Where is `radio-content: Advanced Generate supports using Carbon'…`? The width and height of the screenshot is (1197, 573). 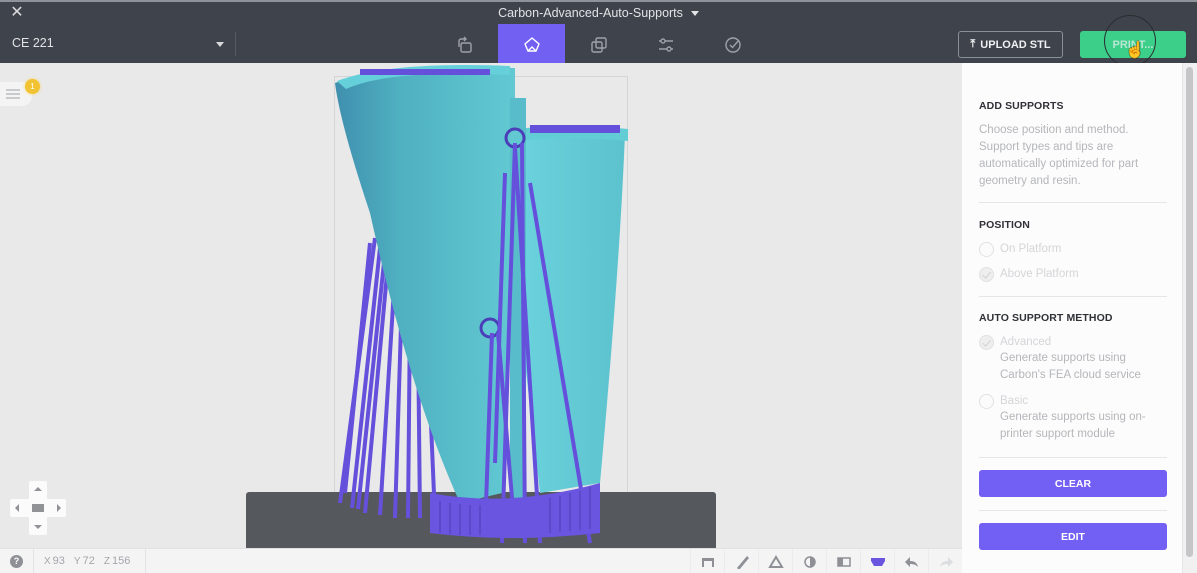
radio-content: Advanced Generate supports using Carbon'… is located at coordinates (1075, 359).